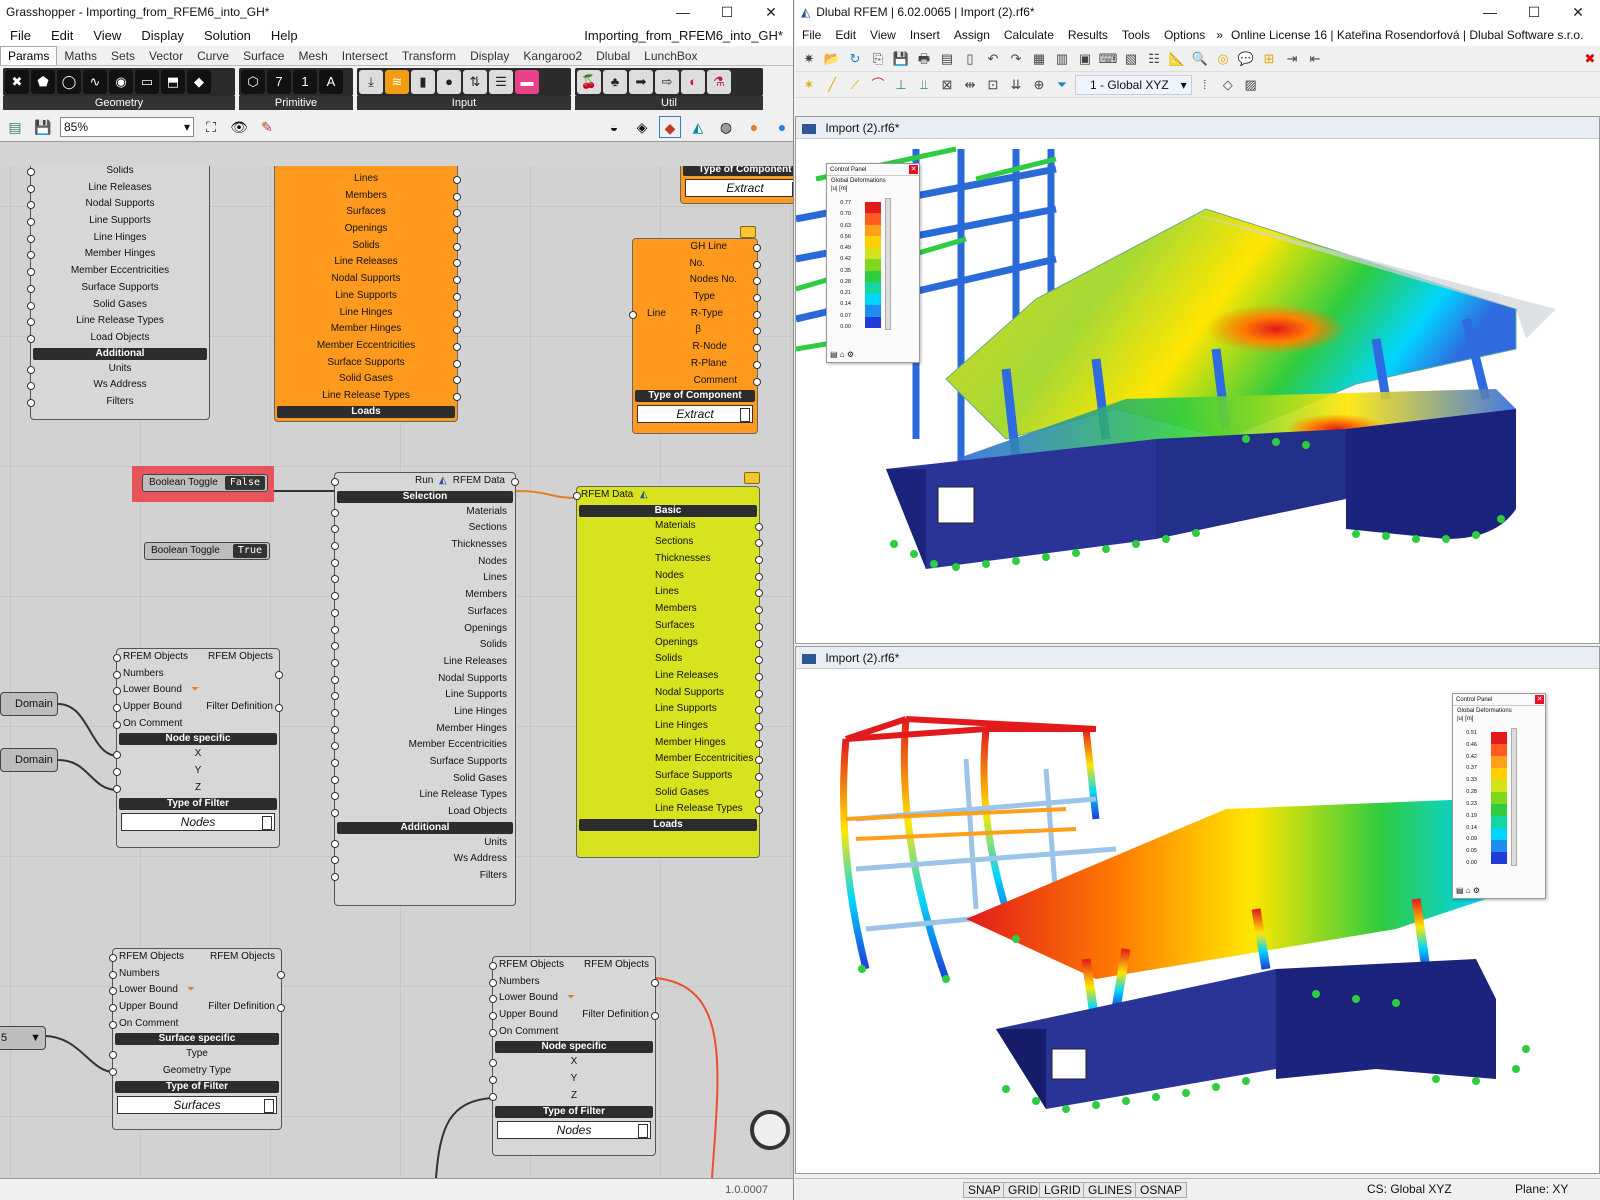 This screenshot has height=1200, width=1600. What do you see at coordinates (205, 483) in the screenshot?
I see `boolean-toggle-false: Boolean Toggle False` at bounding box center [205, 483].